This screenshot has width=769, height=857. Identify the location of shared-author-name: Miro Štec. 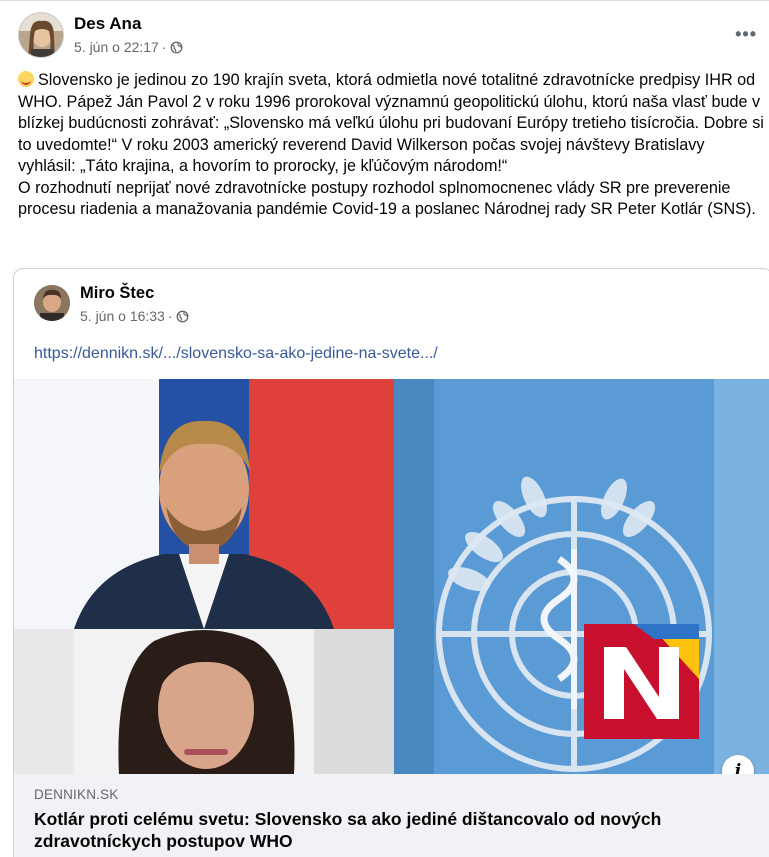
(117, 293).